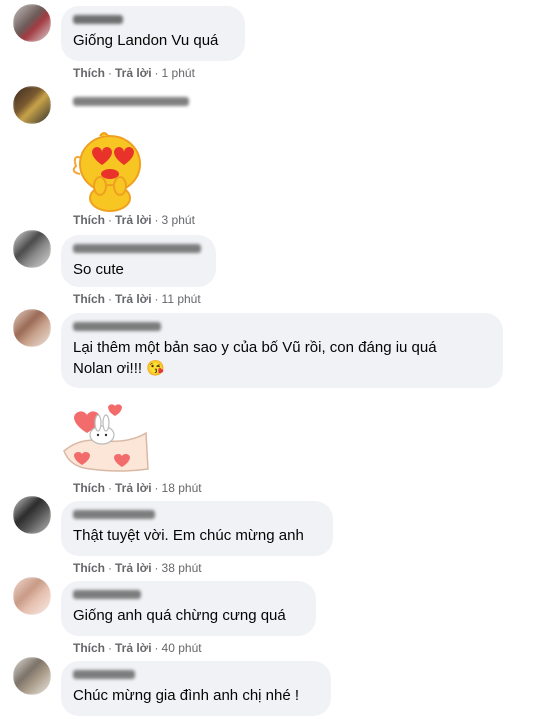  I want to click on comment-text: Chúc mừng gia đình anh chị nhé !, so click(186, 695).